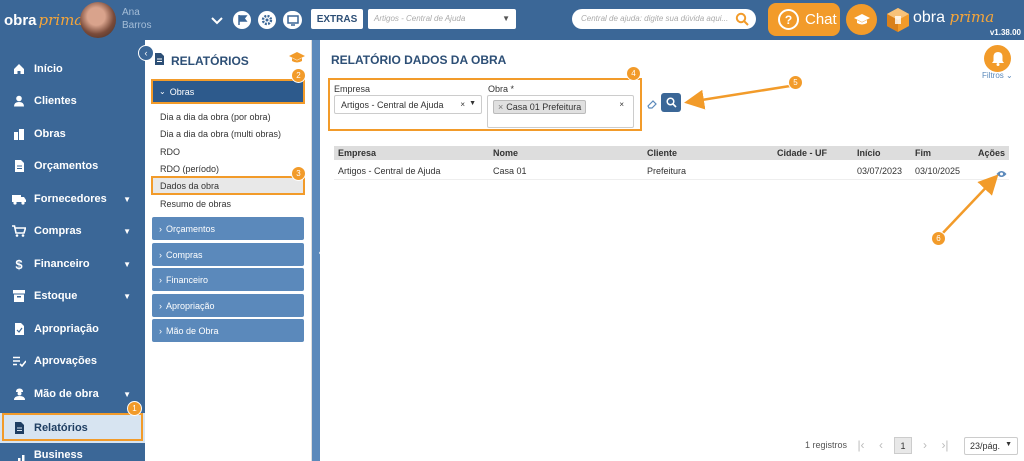  I want to click on next-page-icon: ›, so click(925, 445).